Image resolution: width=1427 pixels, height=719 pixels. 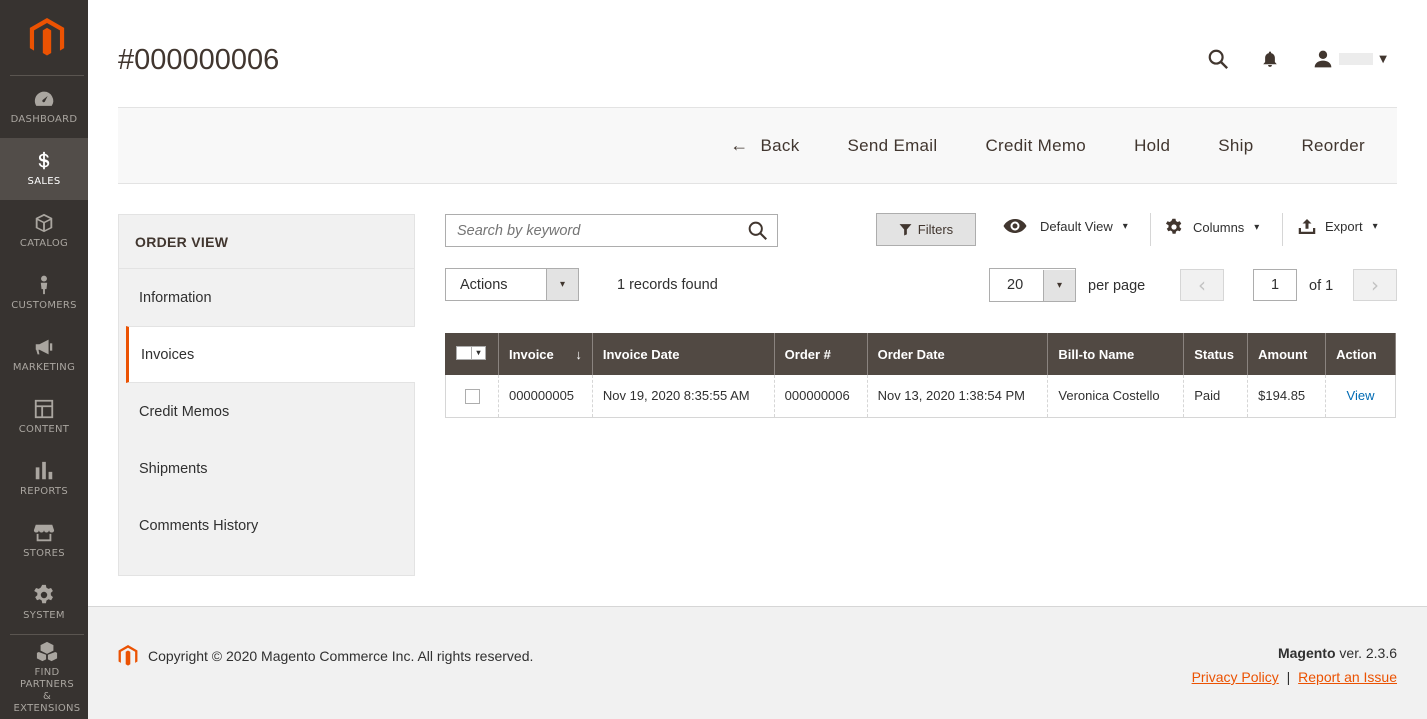 I want to click on nav-system-label: SYSTEM, so click(x=44, y=615).